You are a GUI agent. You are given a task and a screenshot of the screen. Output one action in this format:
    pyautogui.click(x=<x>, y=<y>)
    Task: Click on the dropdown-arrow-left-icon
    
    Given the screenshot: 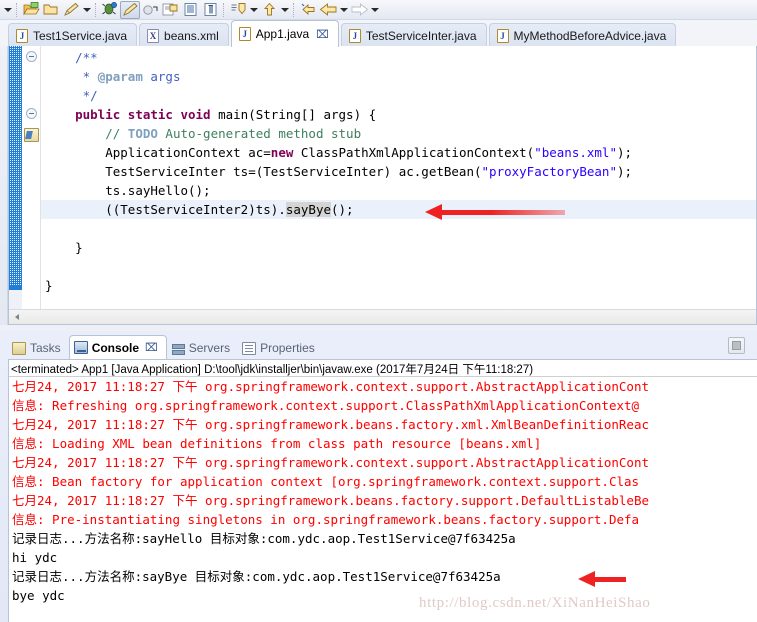 What is the action you would take?
    pyautogui.click(x=7, y=10)
    